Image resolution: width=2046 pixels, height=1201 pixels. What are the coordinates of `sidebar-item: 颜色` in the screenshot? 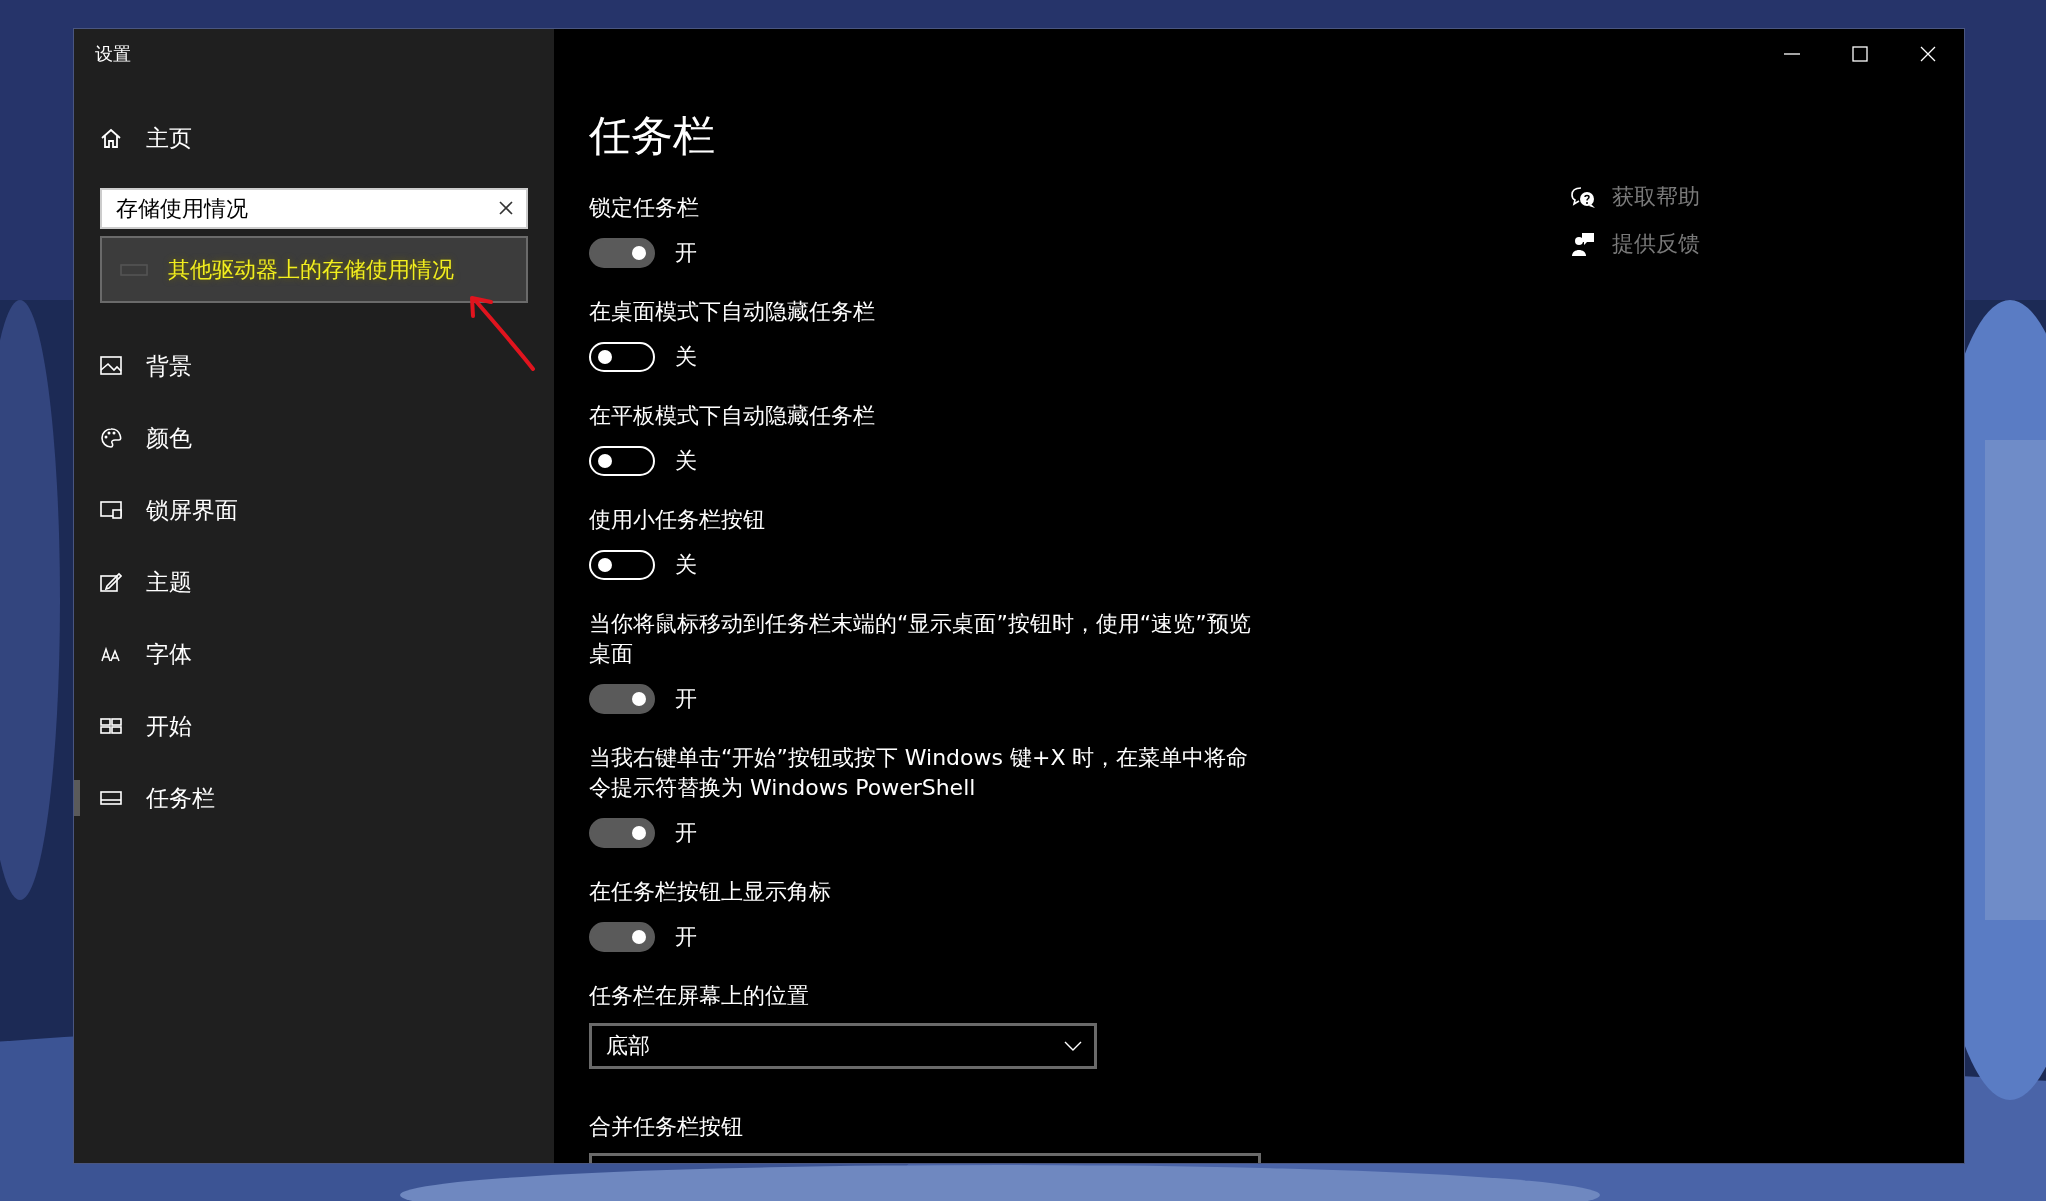 It's located at (314, 438).